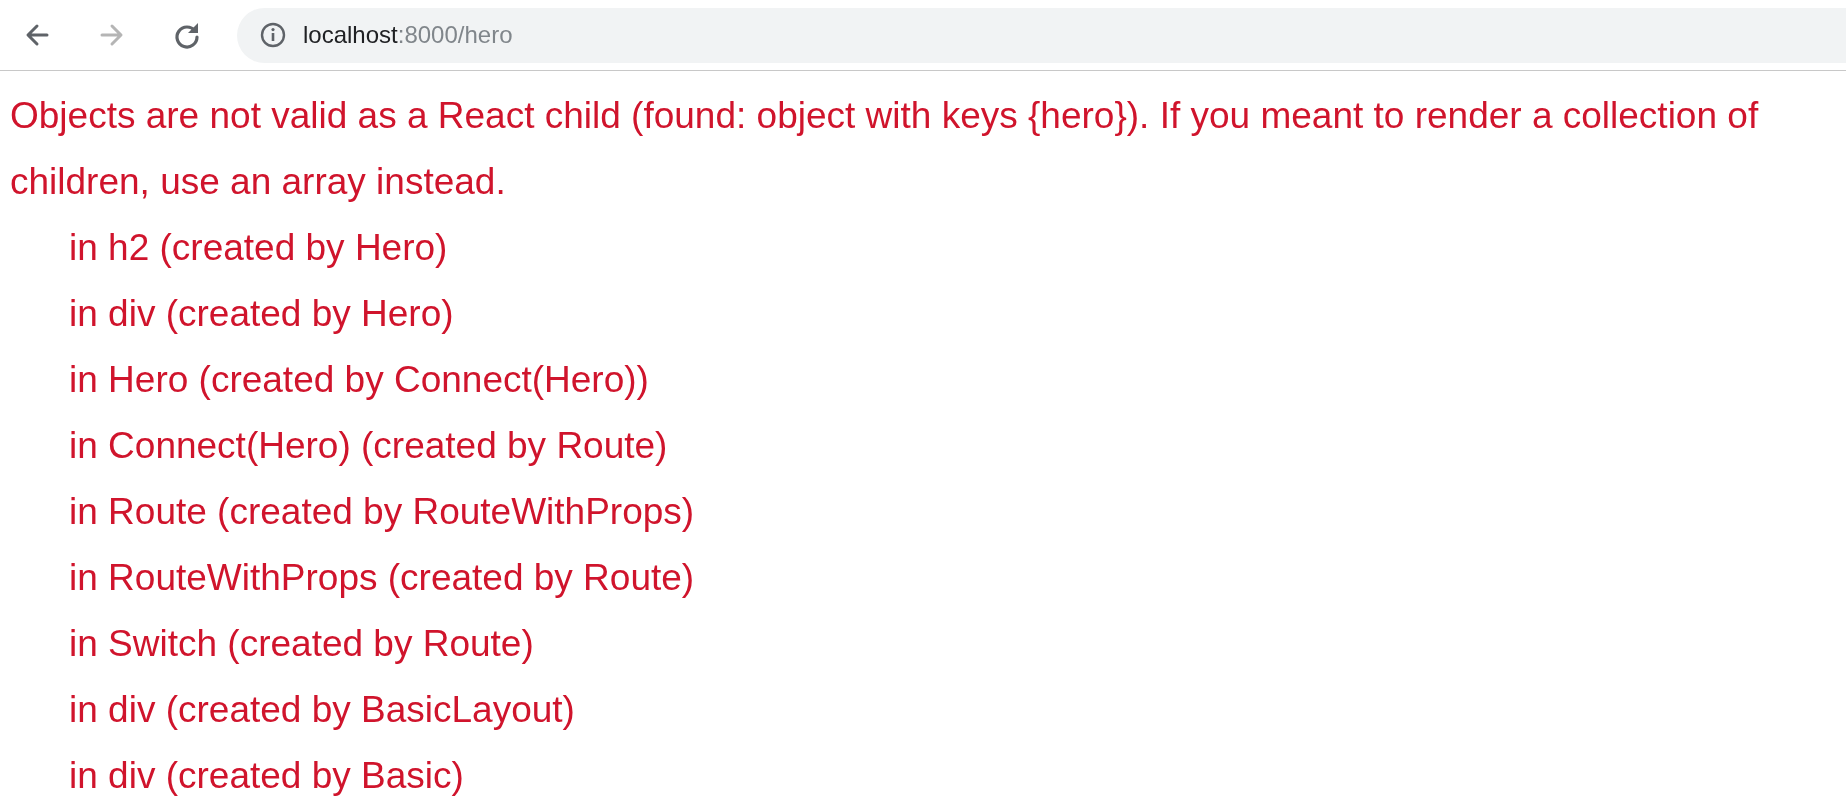 The height and width of the screenshot is (808, 1846). I want to click on error-message: Objects are not valid as a React child (found: object with keys {hero}). If you meant to render a collection of children, use an array instead., so click(885, 149).